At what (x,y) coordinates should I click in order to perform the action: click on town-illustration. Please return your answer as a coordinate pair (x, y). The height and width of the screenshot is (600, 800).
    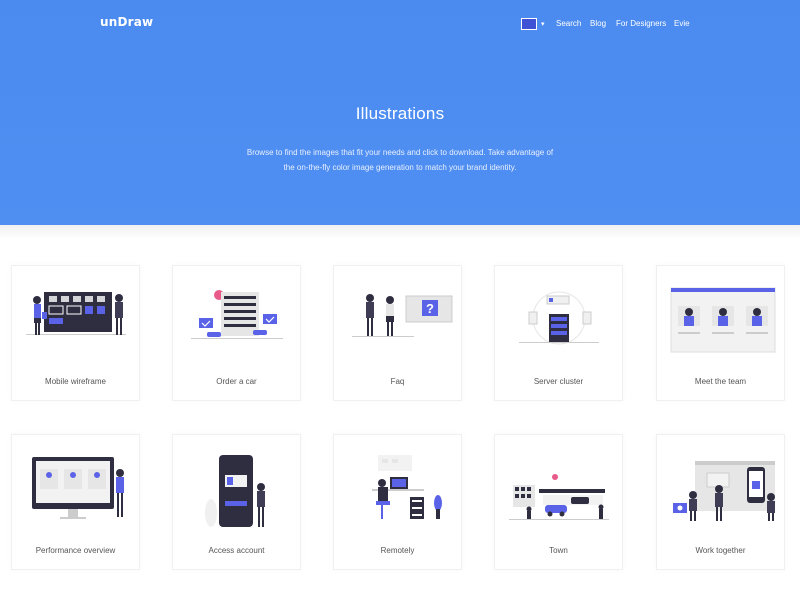
    Looking at the image, I should click on (559, 497).